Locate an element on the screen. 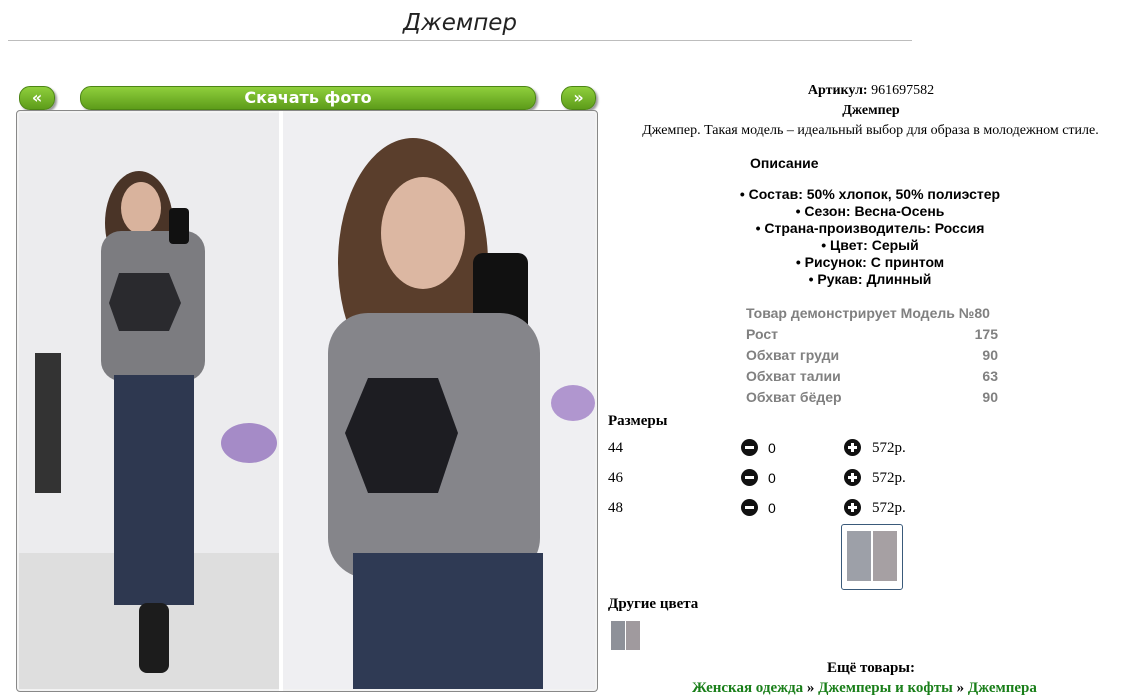  model-value: 175 is located at coordinates (986, 334).